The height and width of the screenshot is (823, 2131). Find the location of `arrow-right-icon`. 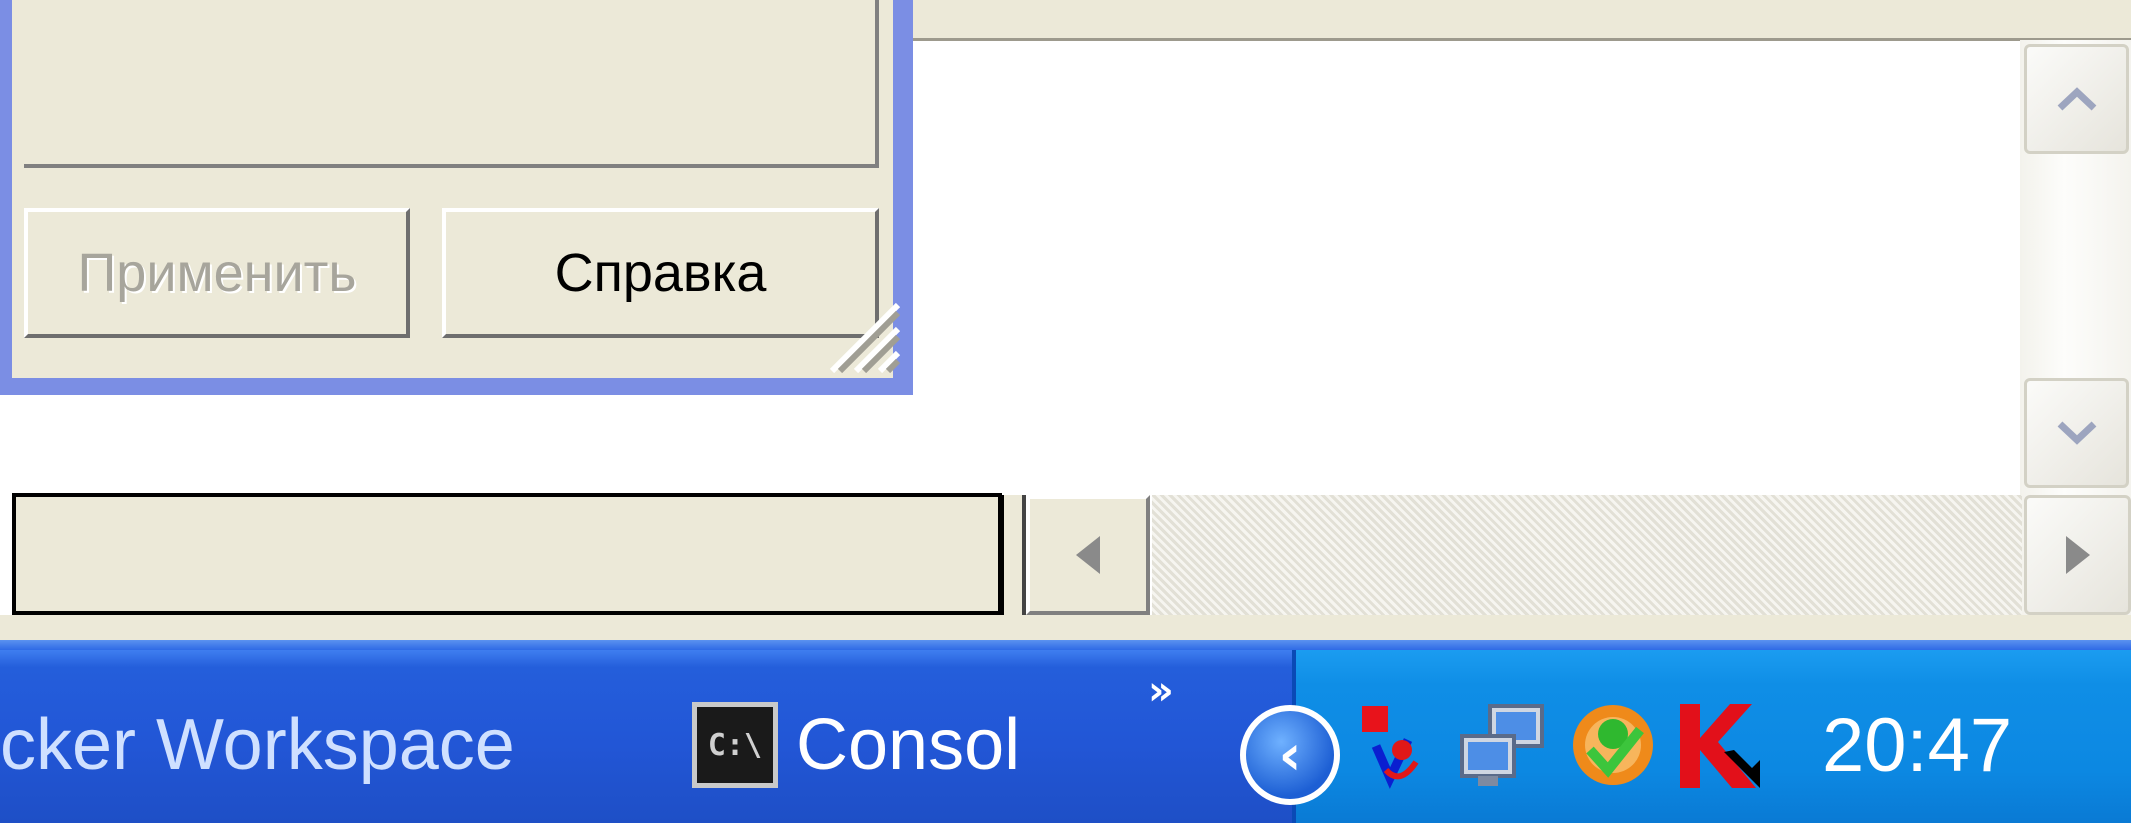

arrow-right-icon is located at coordinates (2077, 555).